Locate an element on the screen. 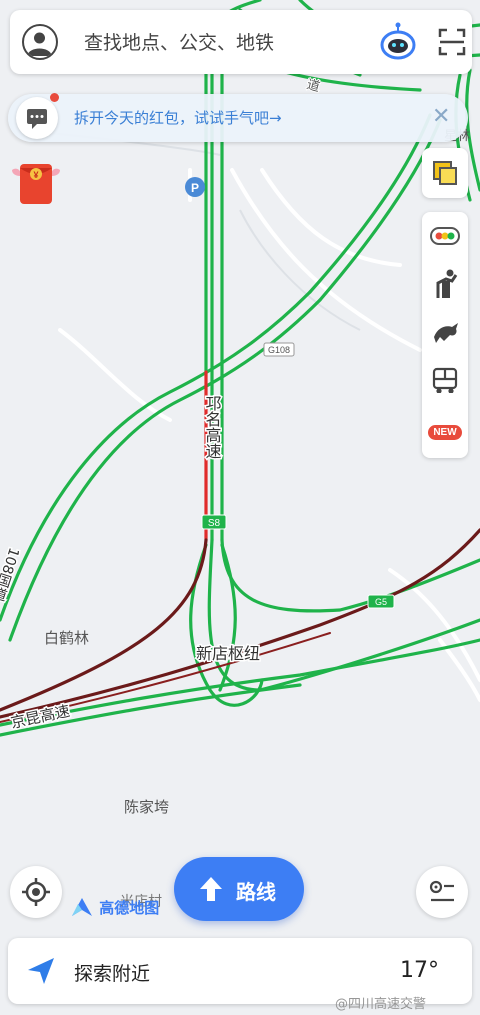 This screenshot has height=1015, width=480. new-feature-button: NEW is located at coordinates (445, 432).